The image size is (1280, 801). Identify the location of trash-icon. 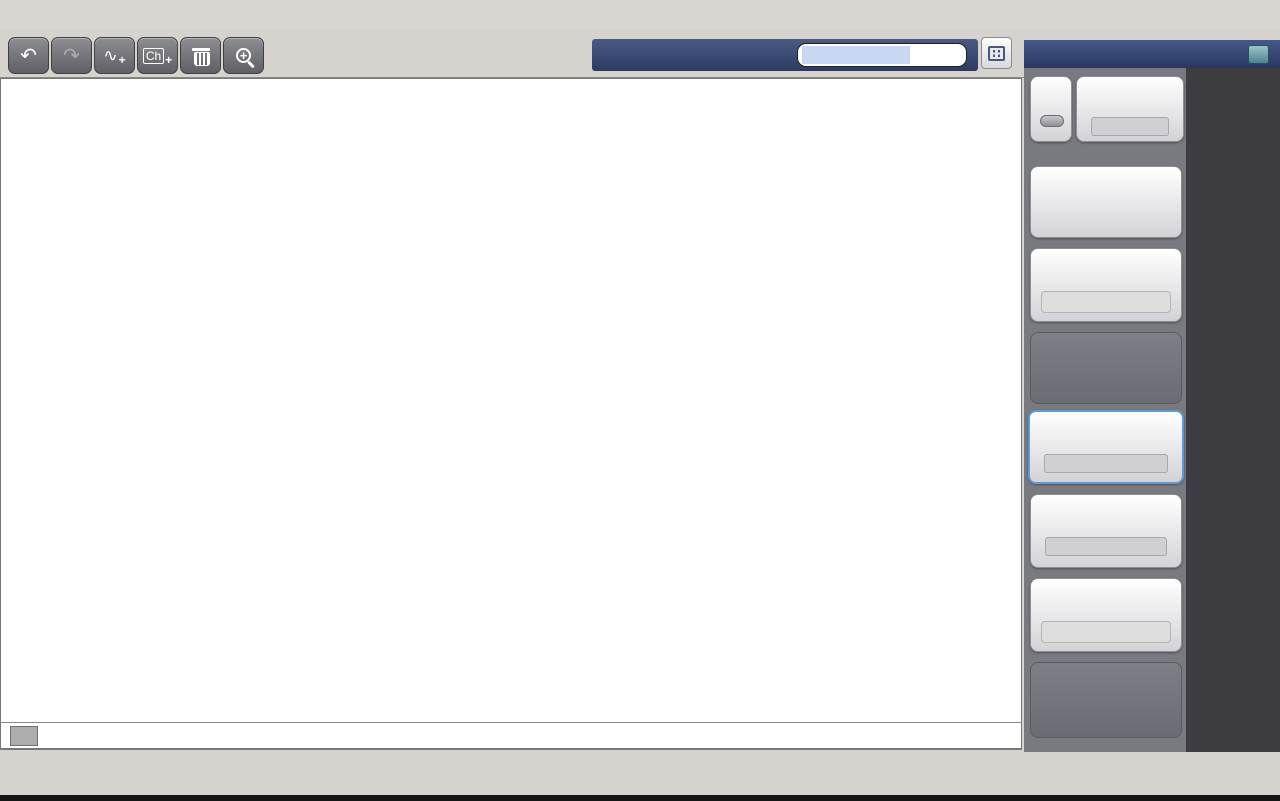
(200, 56).